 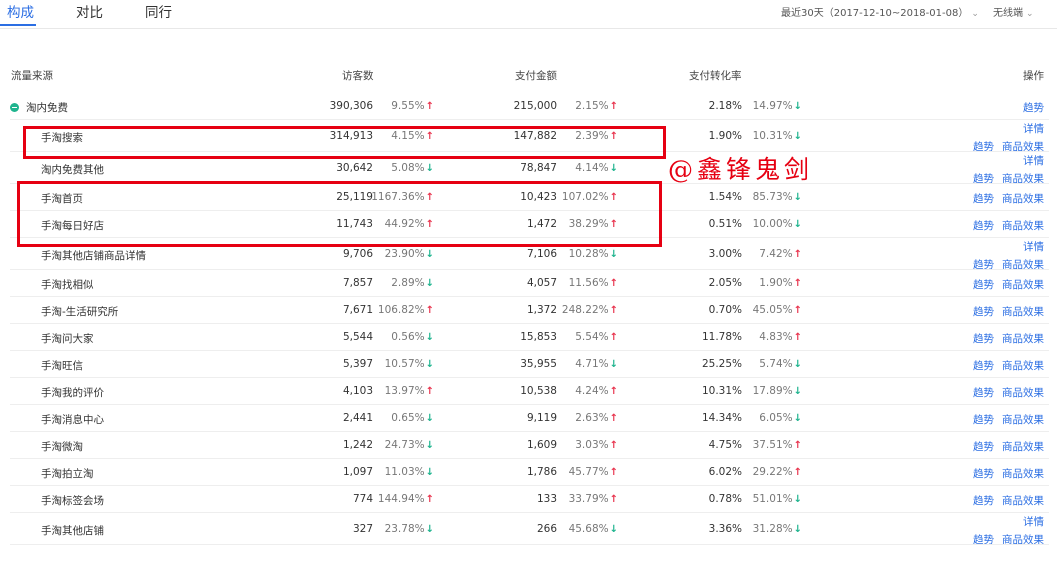 What do you see at coordinates (72, 392) in the screenshot?
I see `source-name: 手淘我的评价` at bounding box center [72, 392].